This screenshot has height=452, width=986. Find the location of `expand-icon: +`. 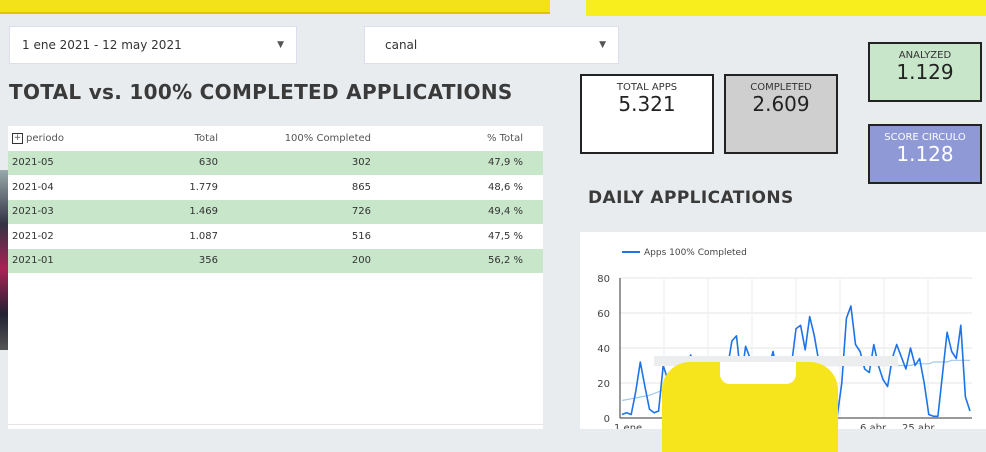

expand-icon: + is located at coordinates (17, 138).